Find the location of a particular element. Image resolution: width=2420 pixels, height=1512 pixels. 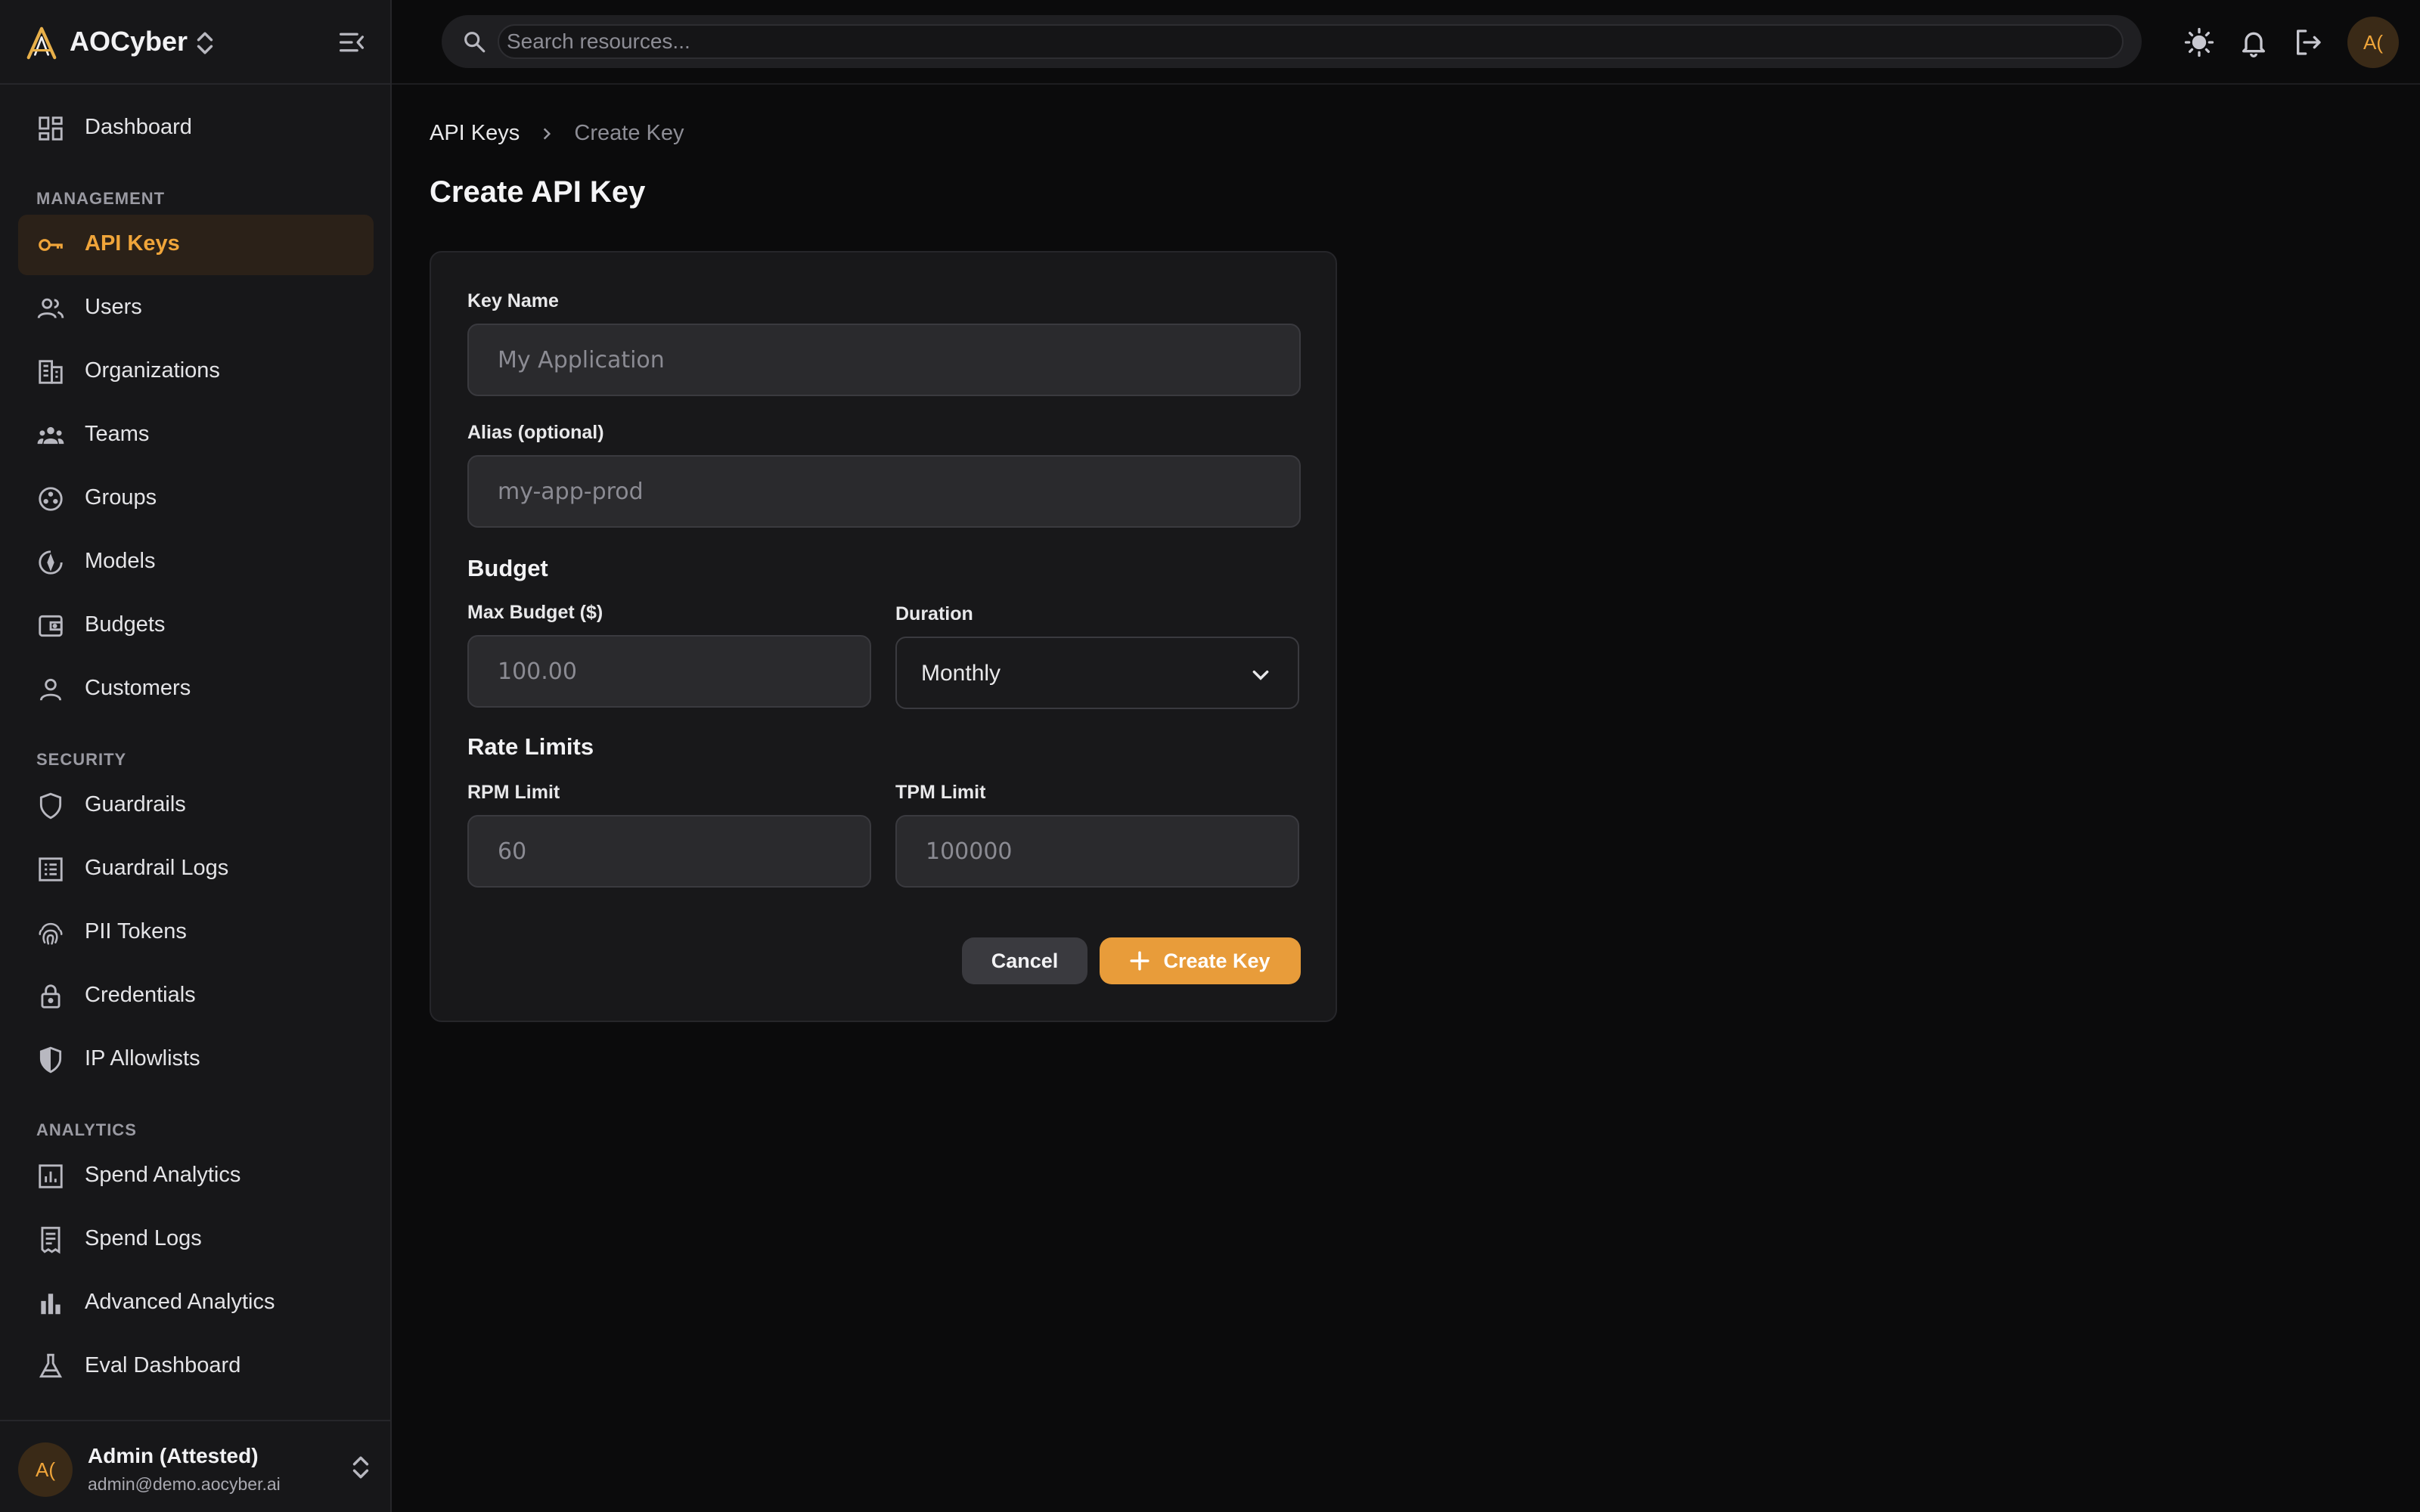

duration-label: Duration is located at coordinates (934, 613).